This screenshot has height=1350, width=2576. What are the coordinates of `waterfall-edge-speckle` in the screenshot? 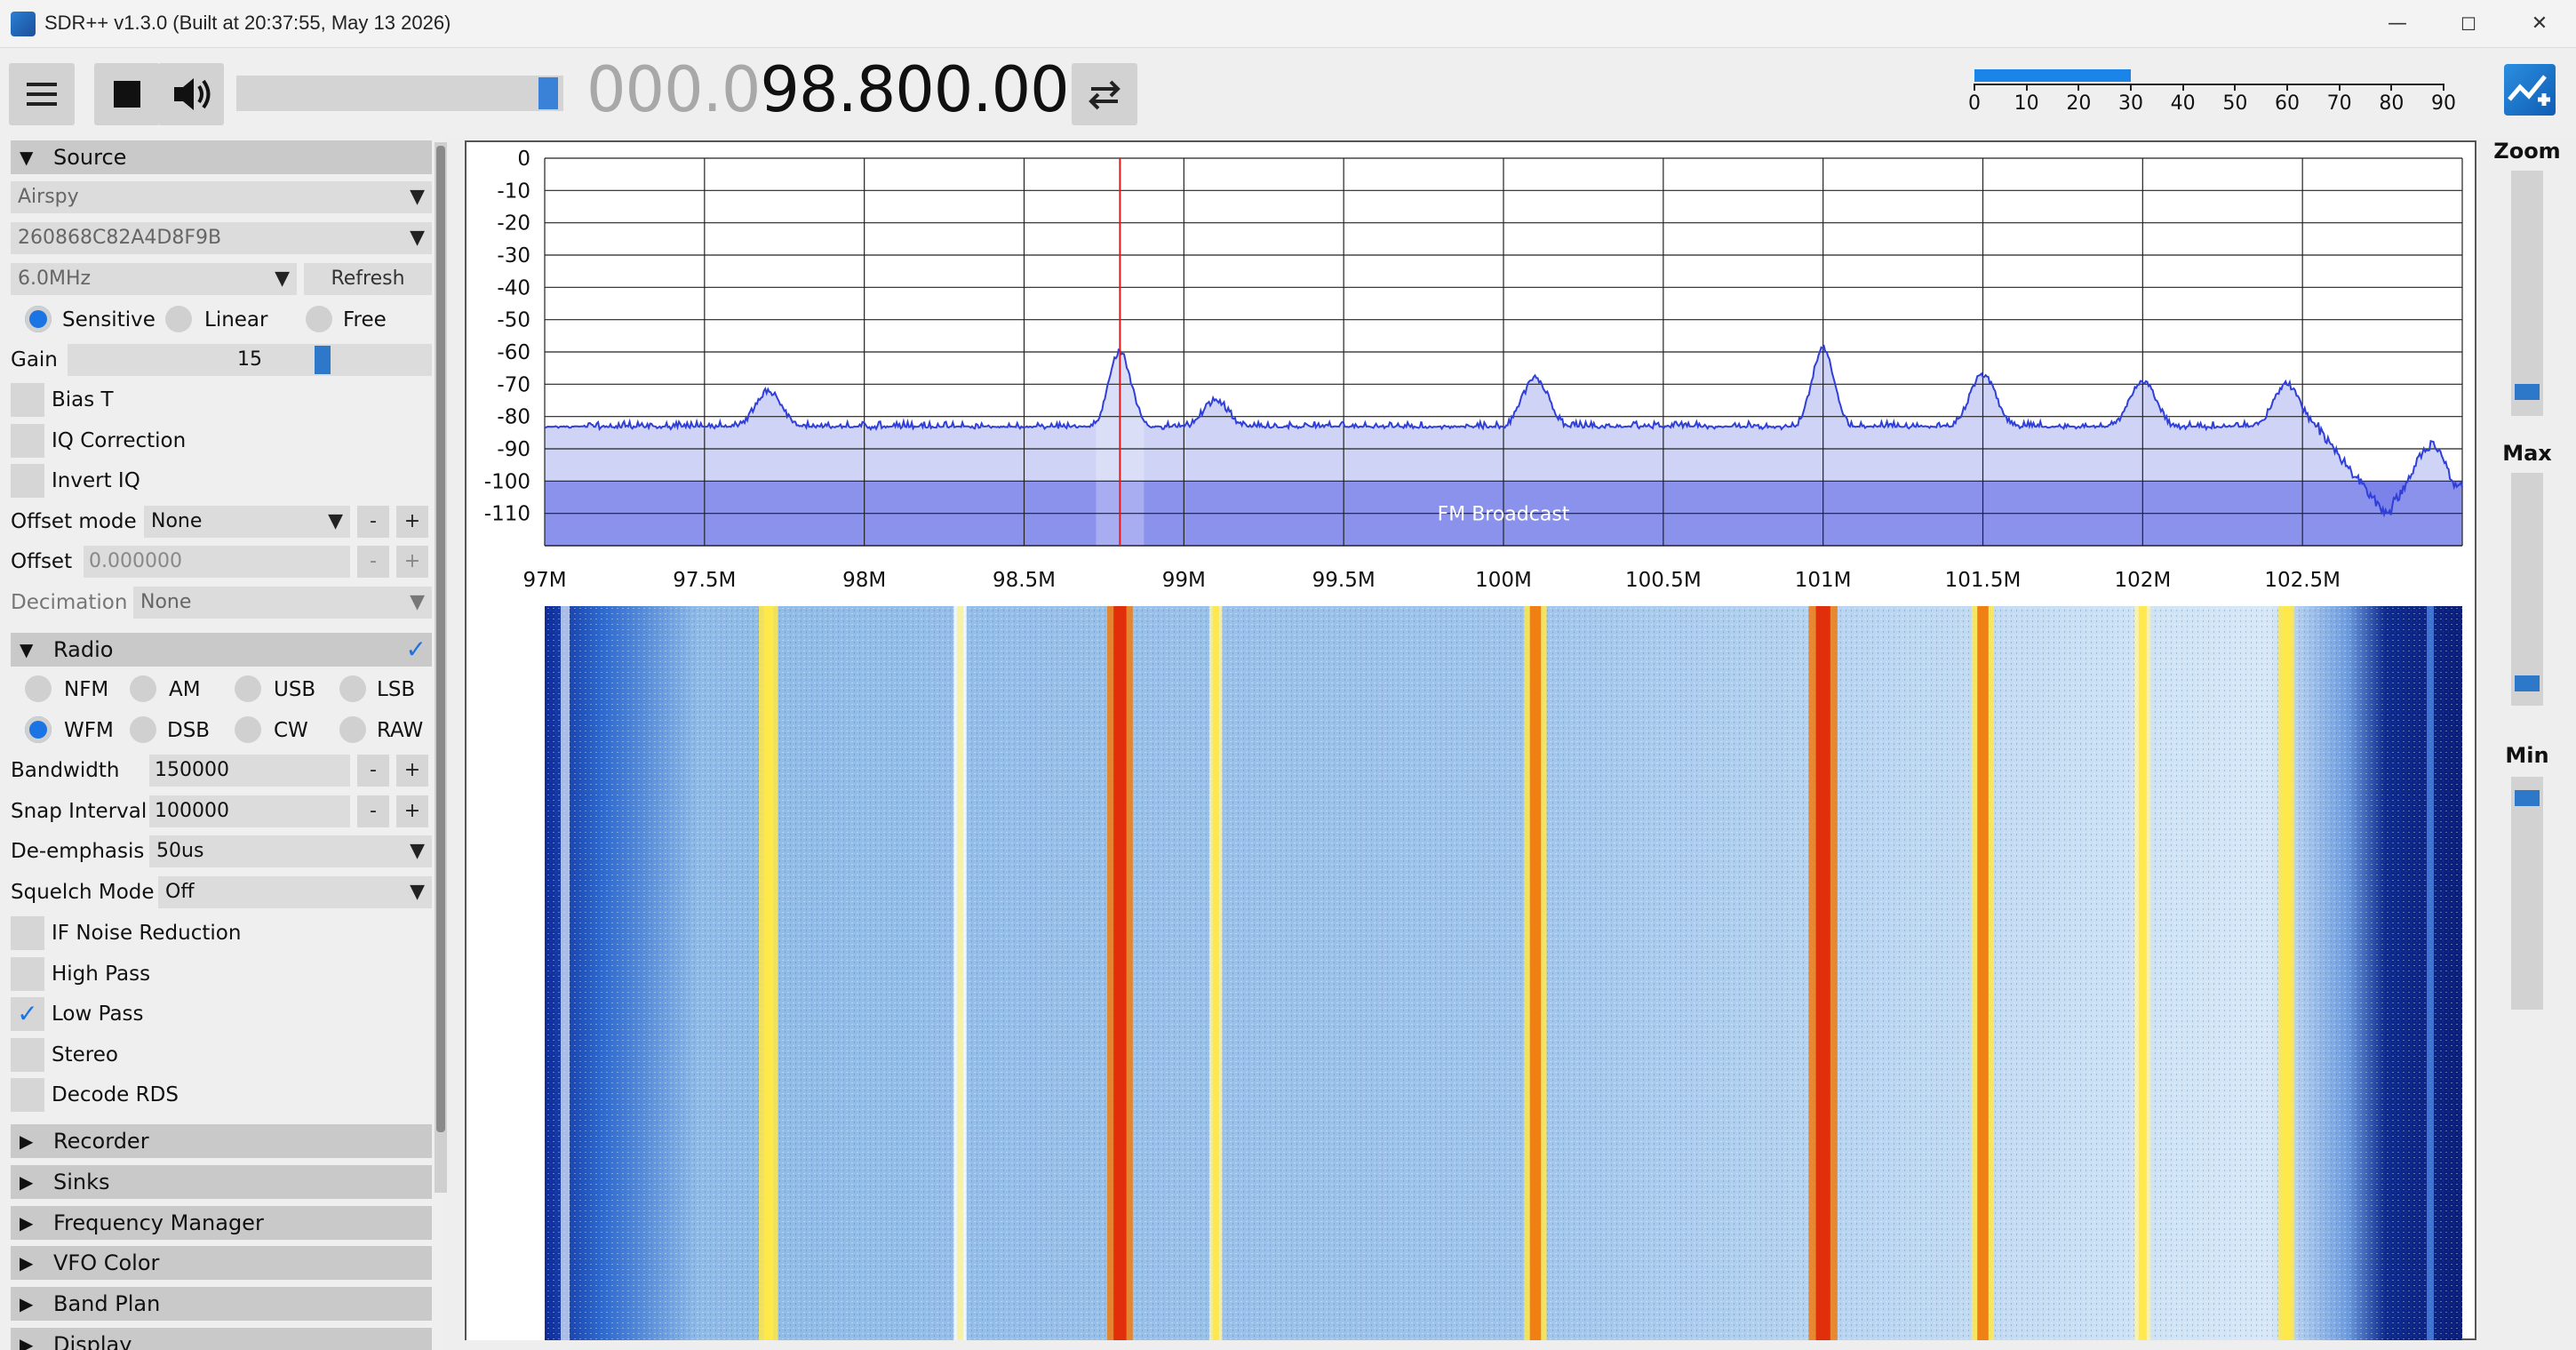 It's located at (565, 973).